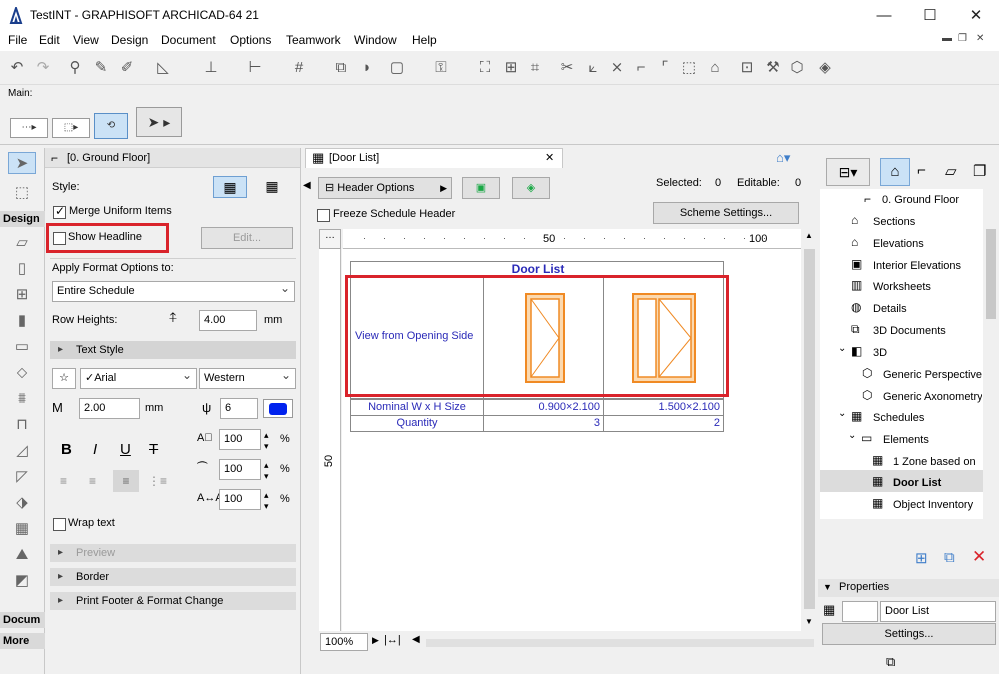 Image resolution: width=999 pixels, height=674 pixels. I want to click on door-tool-icon: ▯, so click(22, 269).